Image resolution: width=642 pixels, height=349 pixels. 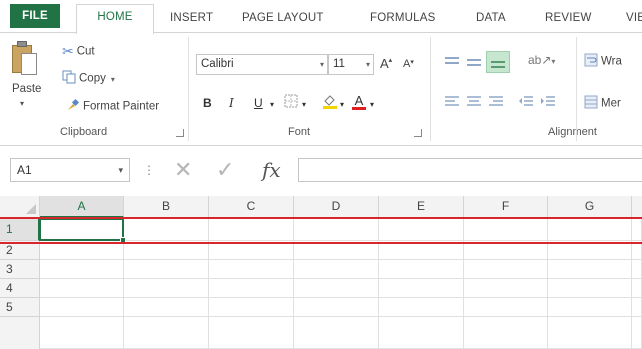 What do you see at coordinates (20, 269) in the screenshot?
I see `row-header-3: 3` at bounding box center [20, 269].